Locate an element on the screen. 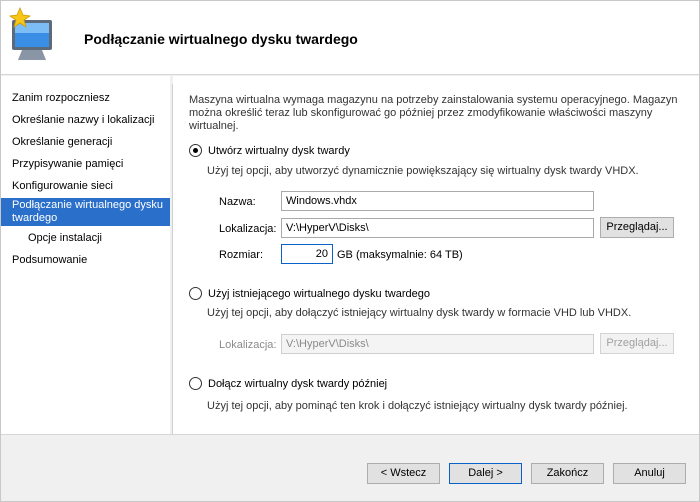  attach-later-option: Dołącz wirtualny dysk twardy później is located at coordinates (288, 383).